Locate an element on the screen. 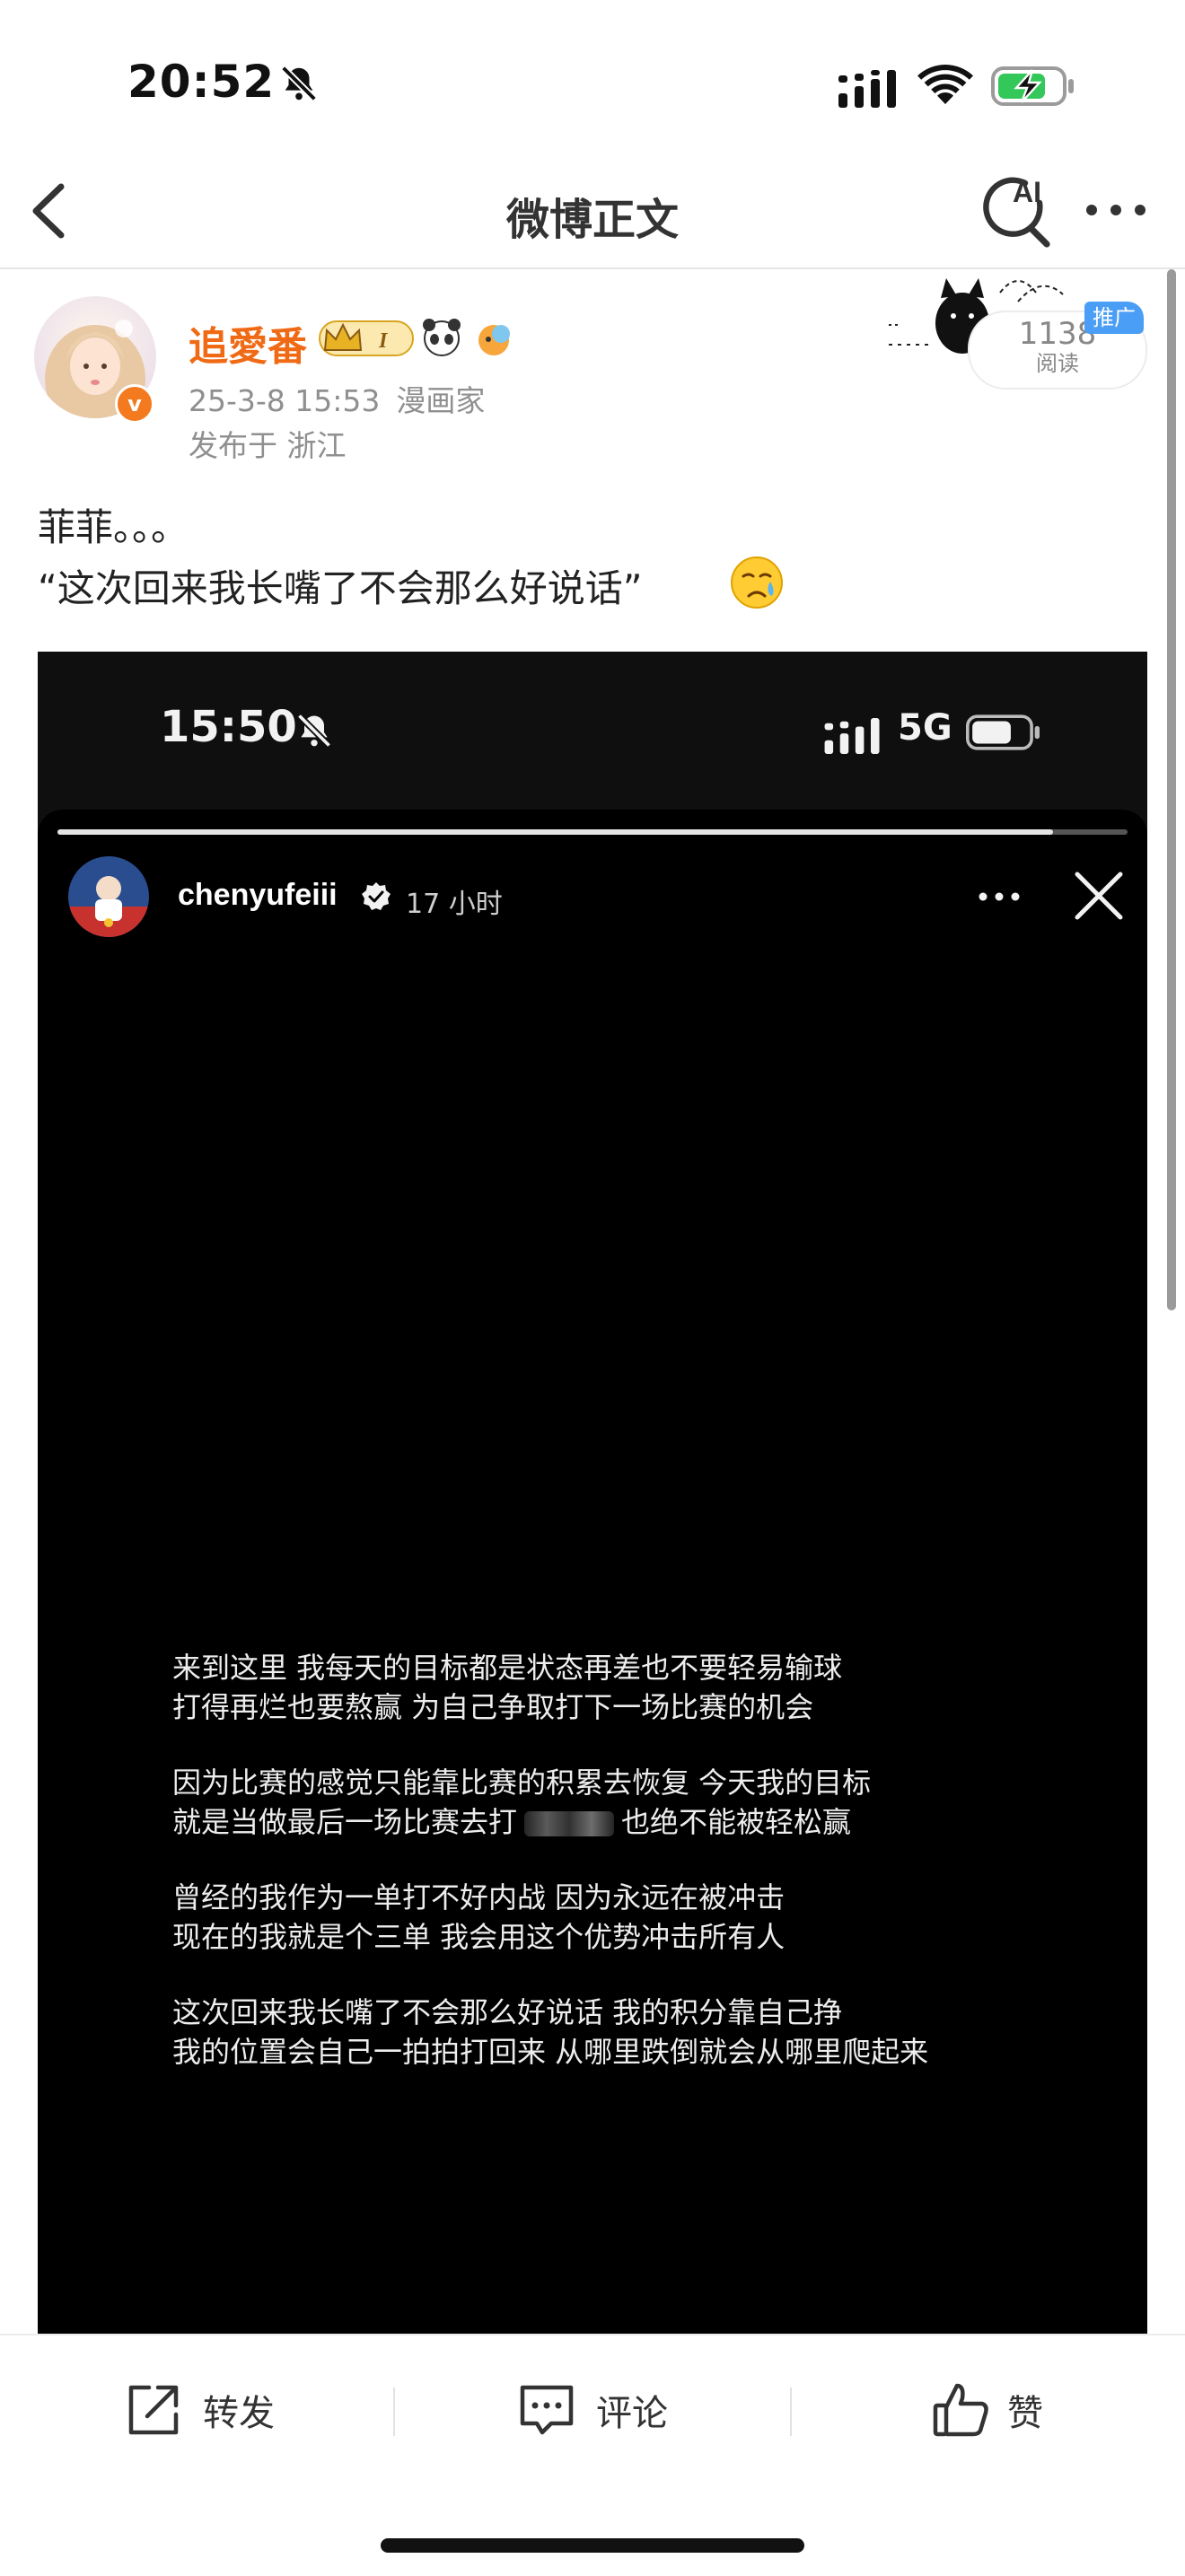 This screenshot has height=2576, width=1185. story-username: chenyufeiii is located at coordinates (258, 895).